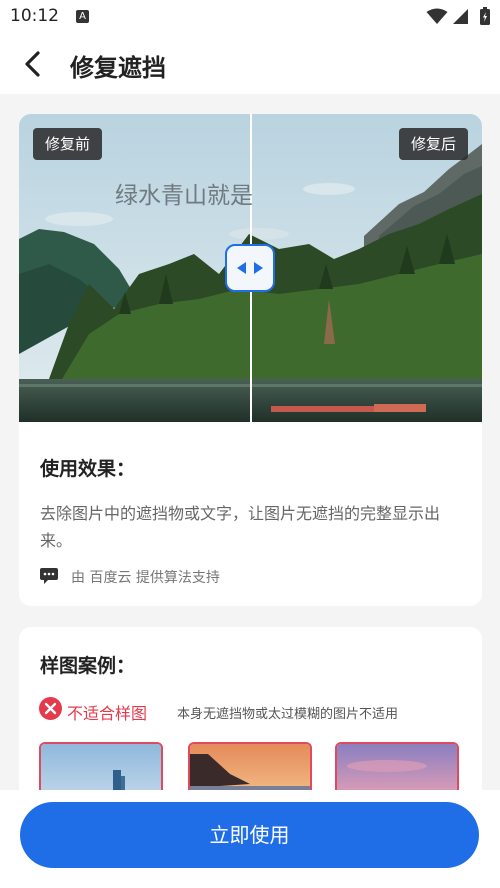 Image resolution: width=500 pixels, height=888 pixels. What do you see at coordinates (240, 527) in the screenshot?
I see `effect-description: 去除图片中的遮挡物或文字，让图片无遮挡的完整显示出来。` at bounding box center [240, 527].